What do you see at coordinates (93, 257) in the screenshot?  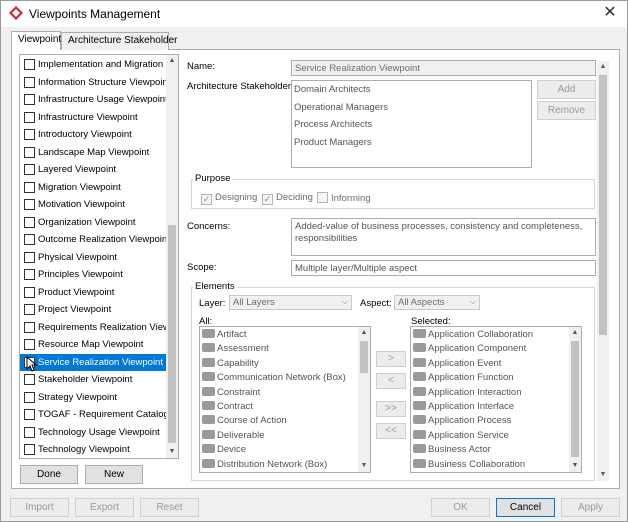 I see `viewpoint-list-item: Physical Viewpoint` at bounding box center [93, 257].